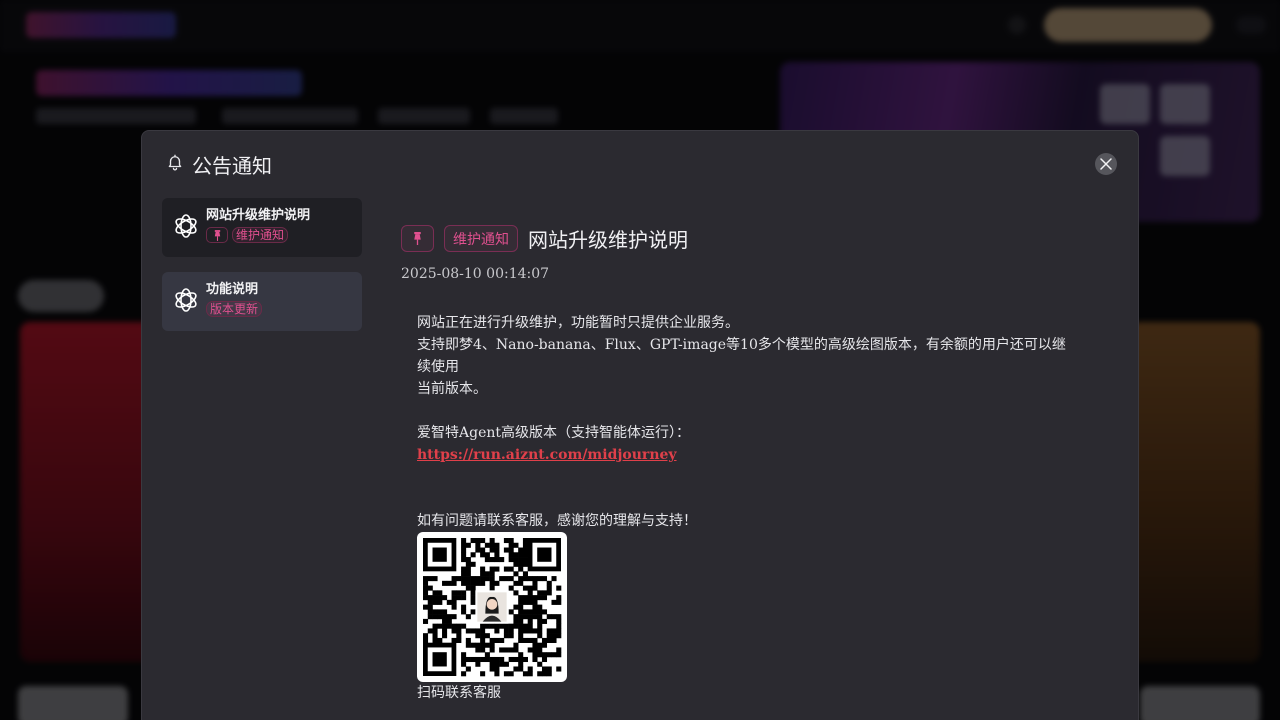 This screenshot has height=720, width=1280. I want to click on notice-list-item: 网站升级维护说明 维护通知, so click(262, 227).